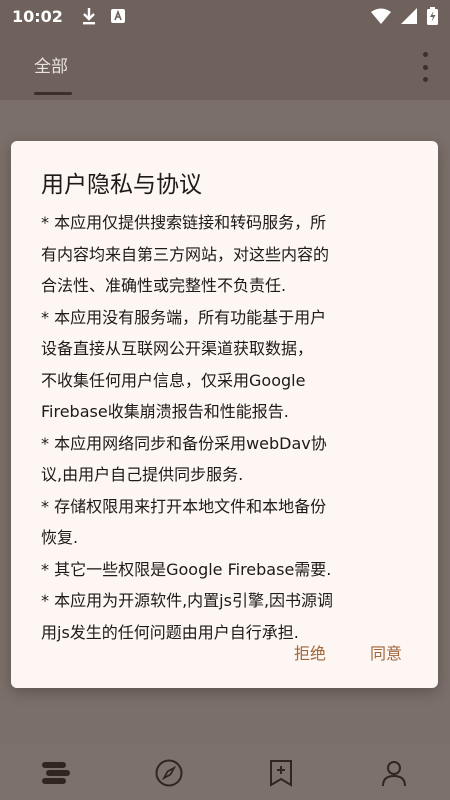 This screenshot has width=450, height=800. Describe the element at coordinates (225, 16) in the screenshot. I see `status-bar: 10:02` at that location.